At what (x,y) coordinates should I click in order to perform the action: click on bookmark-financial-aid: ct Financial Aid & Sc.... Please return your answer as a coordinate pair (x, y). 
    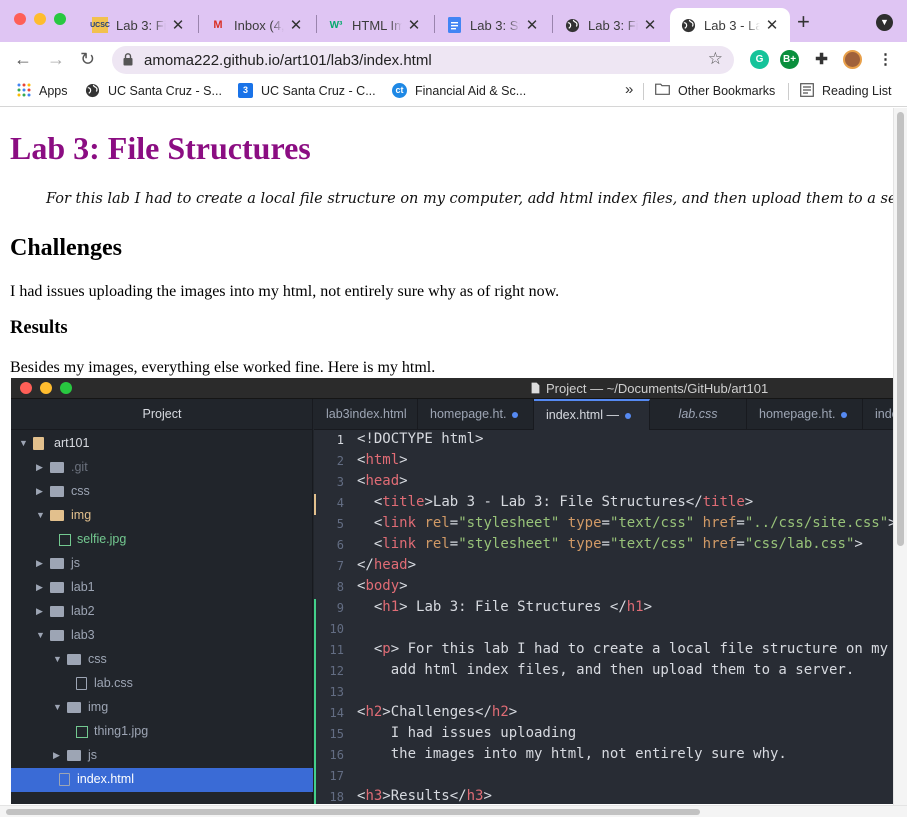
    Looking at the image, I should click on (459, 90).